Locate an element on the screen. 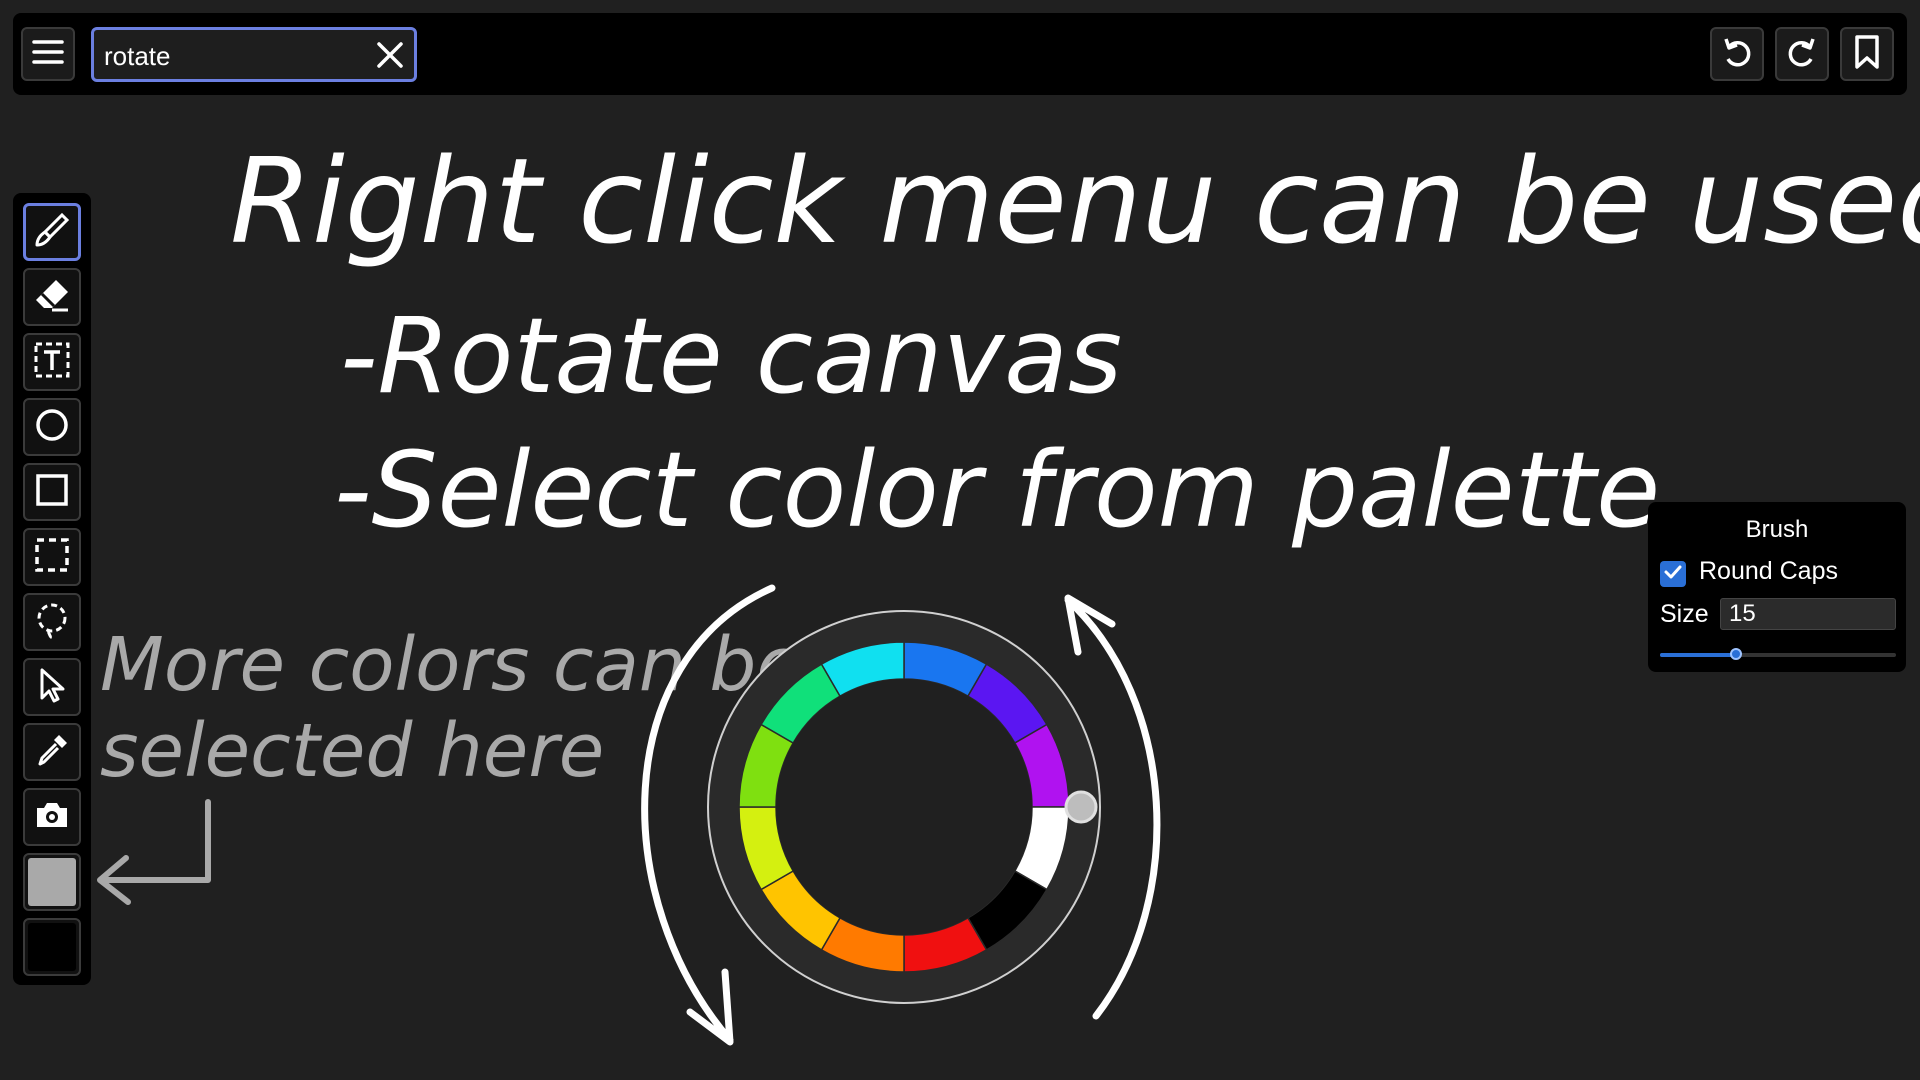  brush-panel-title: Brush is located at coordinates (1777, 529).